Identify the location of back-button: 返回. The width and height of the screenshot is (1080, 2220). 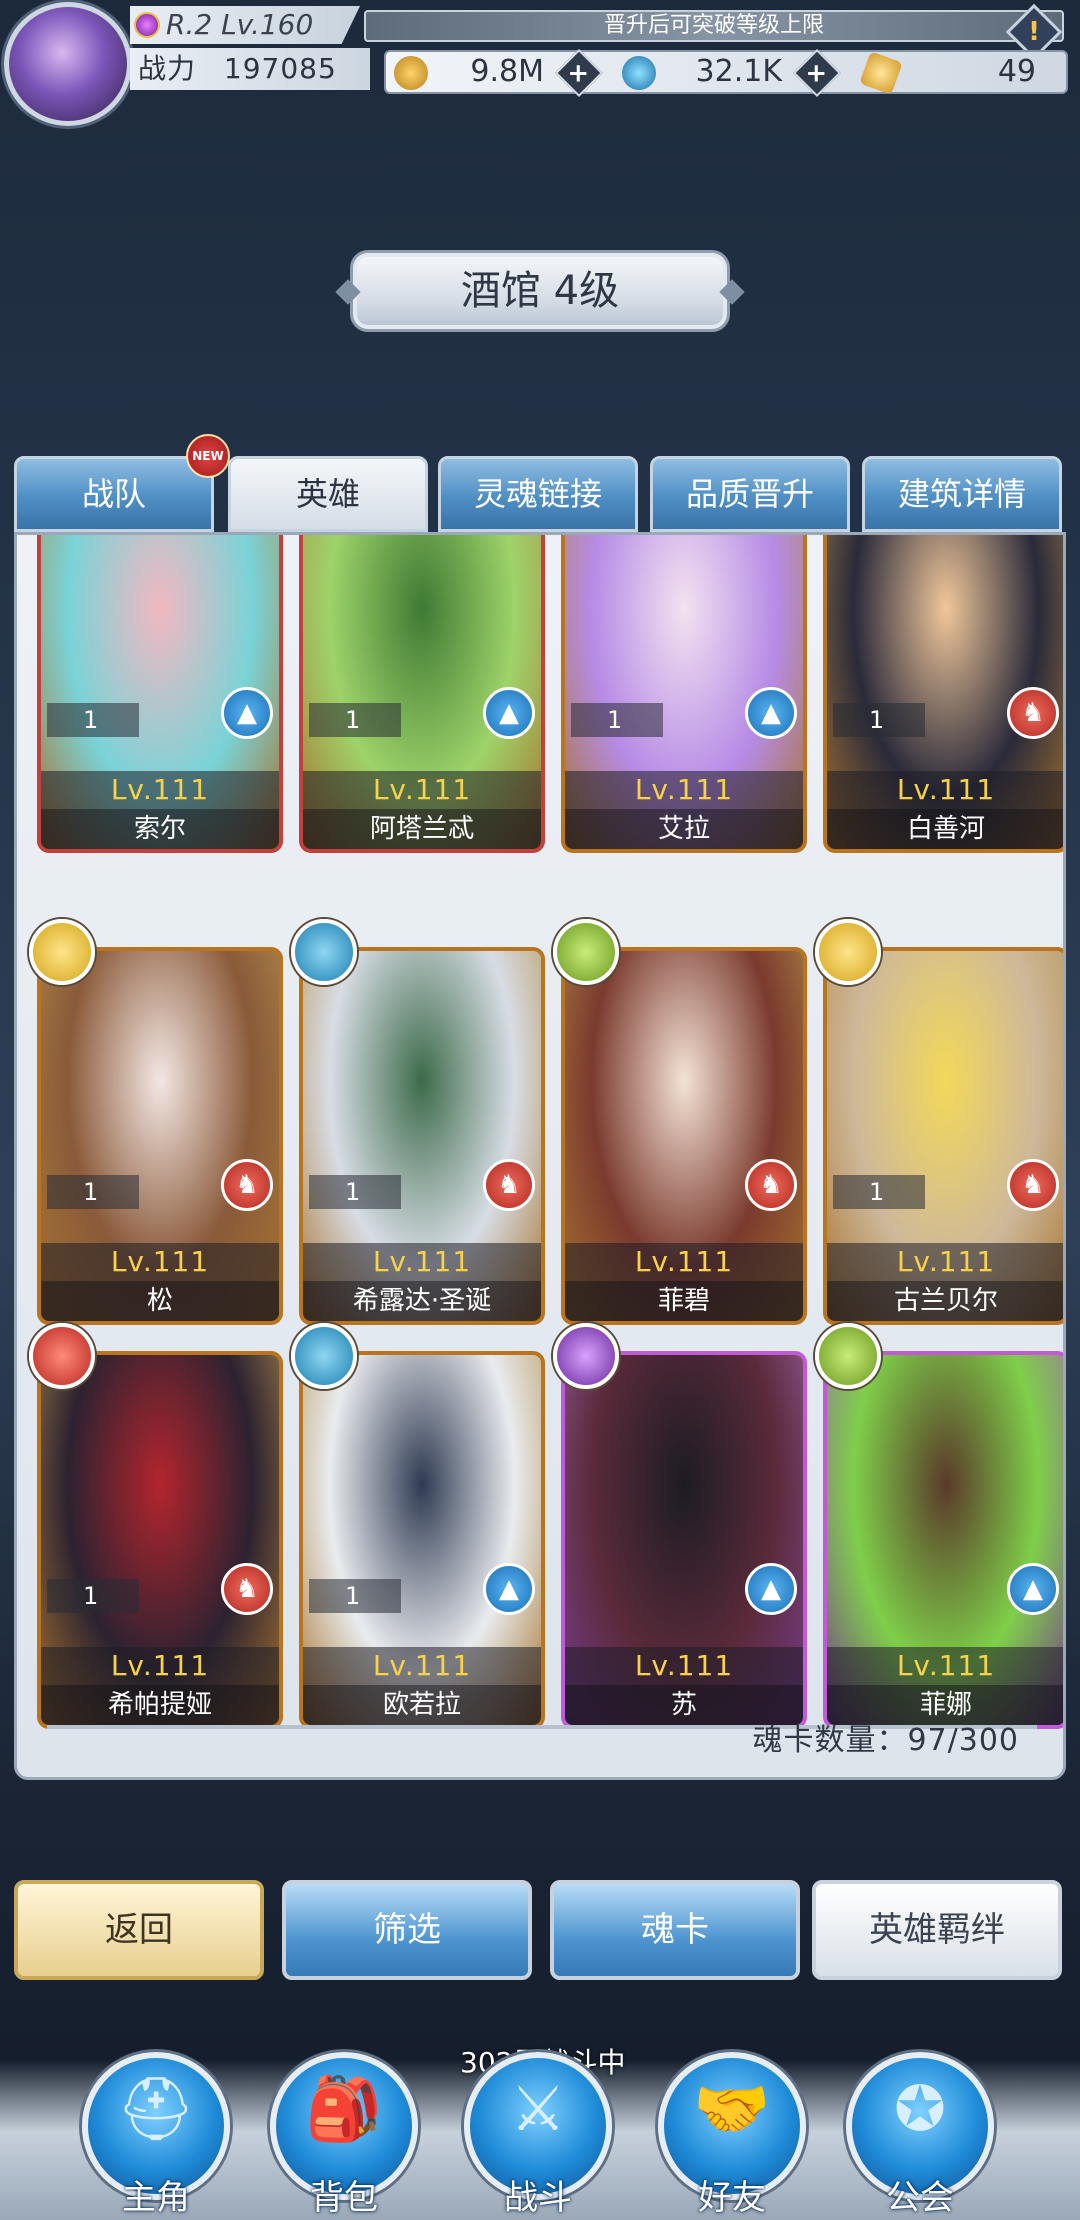
(139, 1930).